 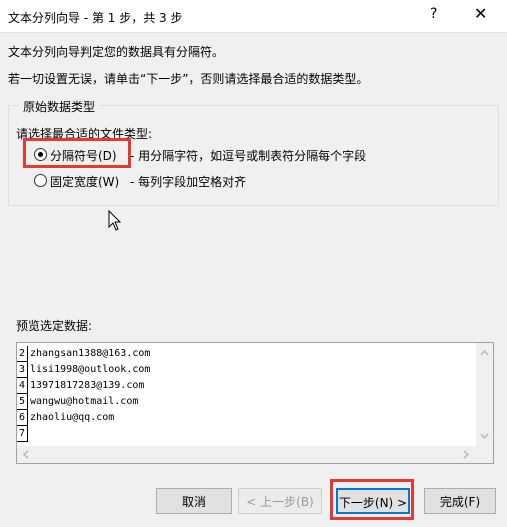 I want to click on help-icon: ?, so click(x=433, y=14).